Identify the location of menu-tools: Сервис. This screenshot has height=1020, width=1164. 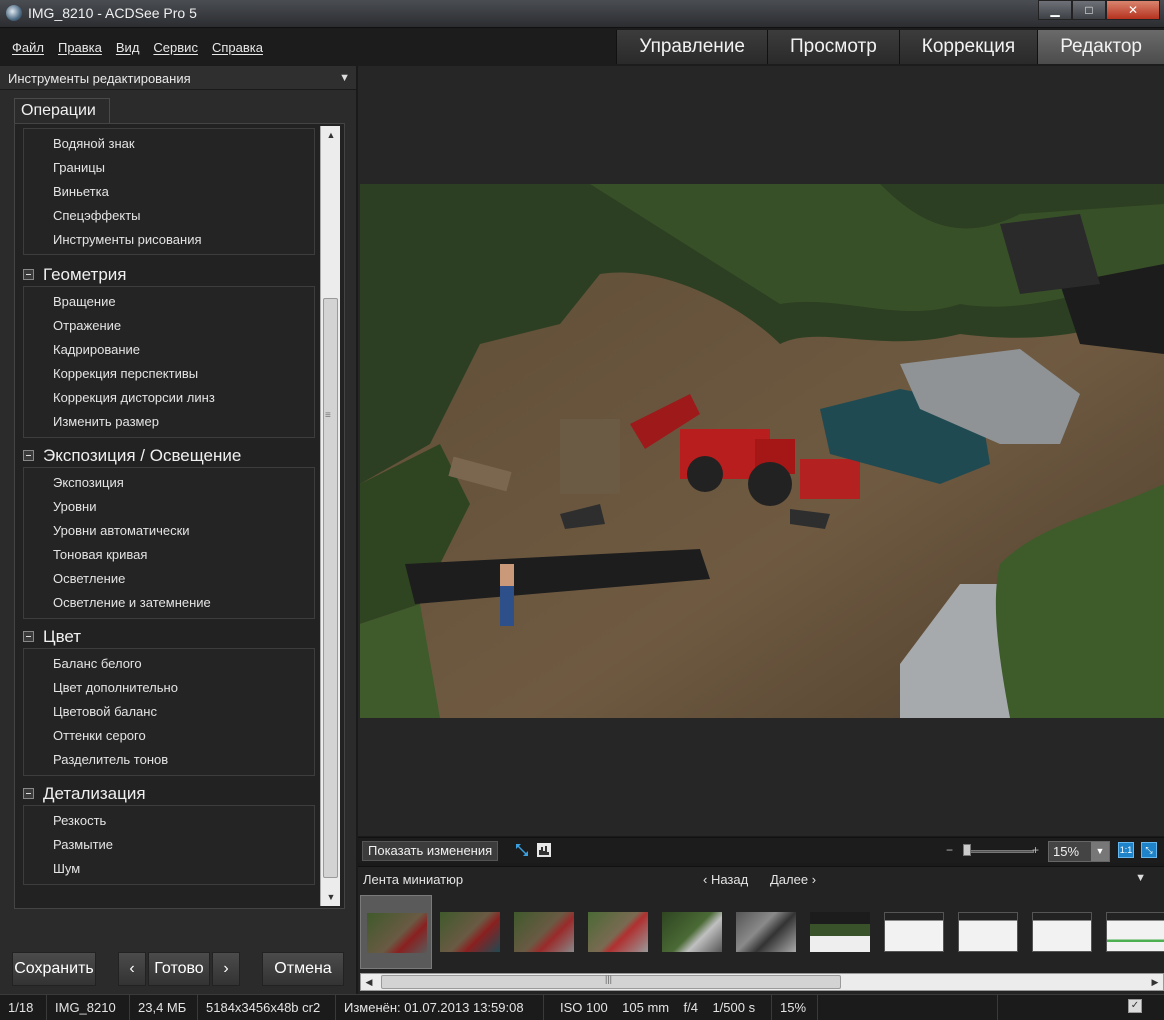
(175, 47).